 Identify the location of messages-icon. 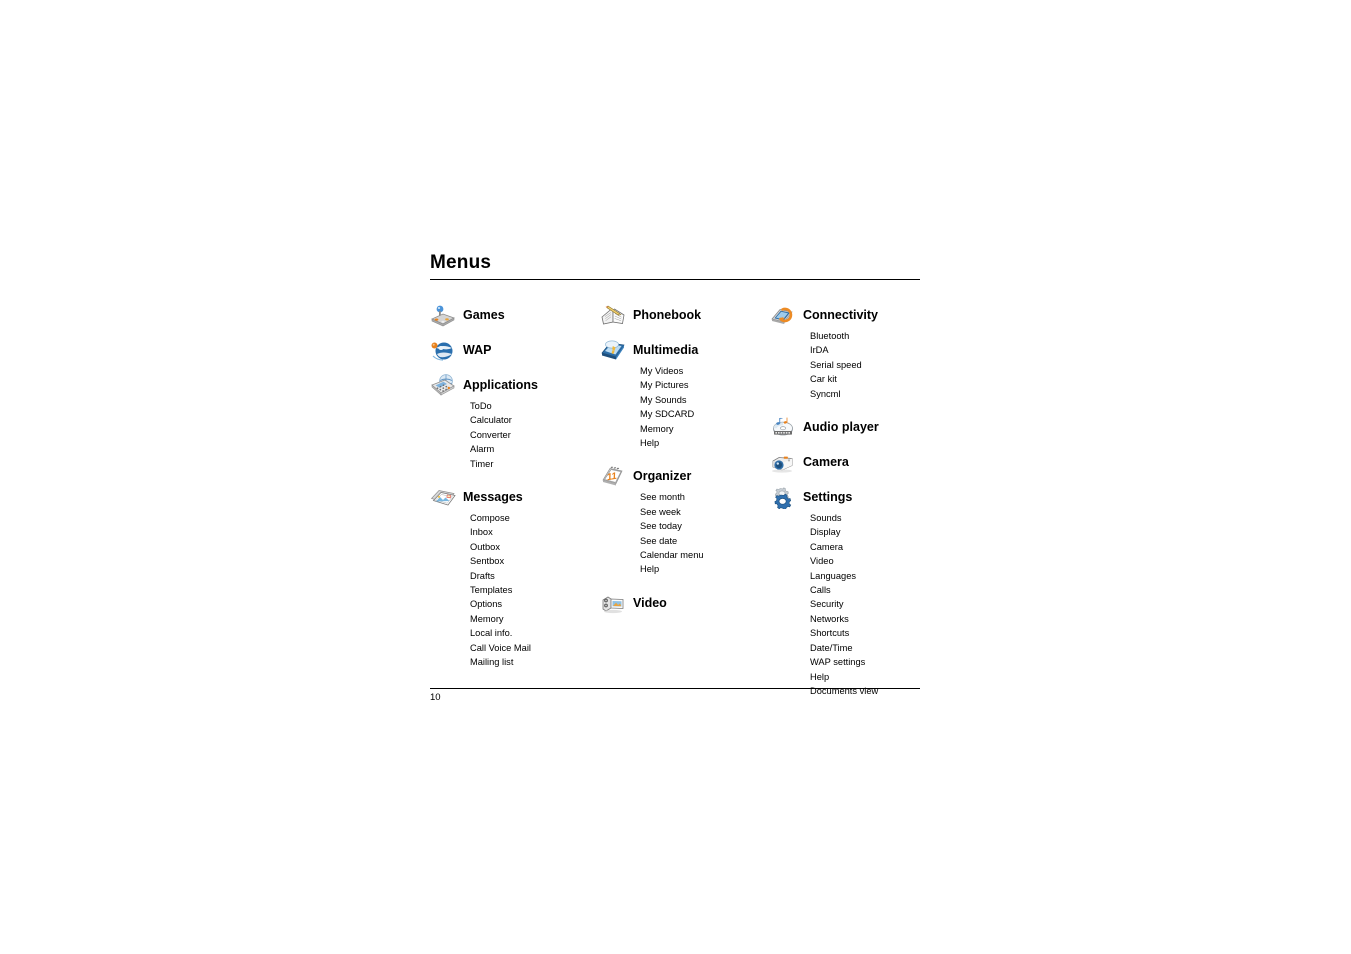
(443, 497).